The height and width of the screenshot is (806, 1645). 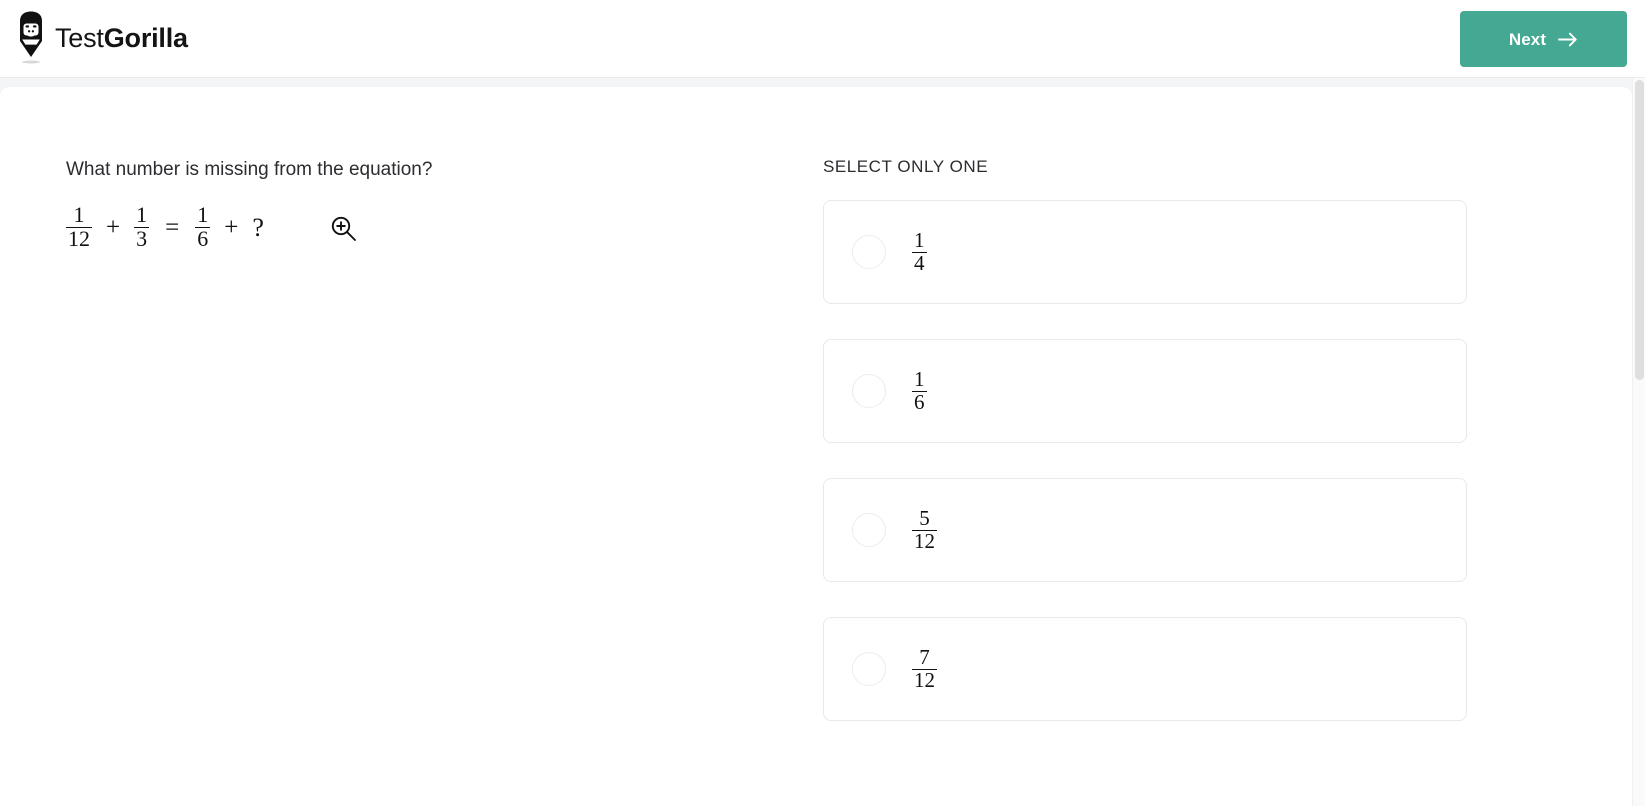 I want to click on answer-option-2: 1 6, so click(x=1145, y=391).